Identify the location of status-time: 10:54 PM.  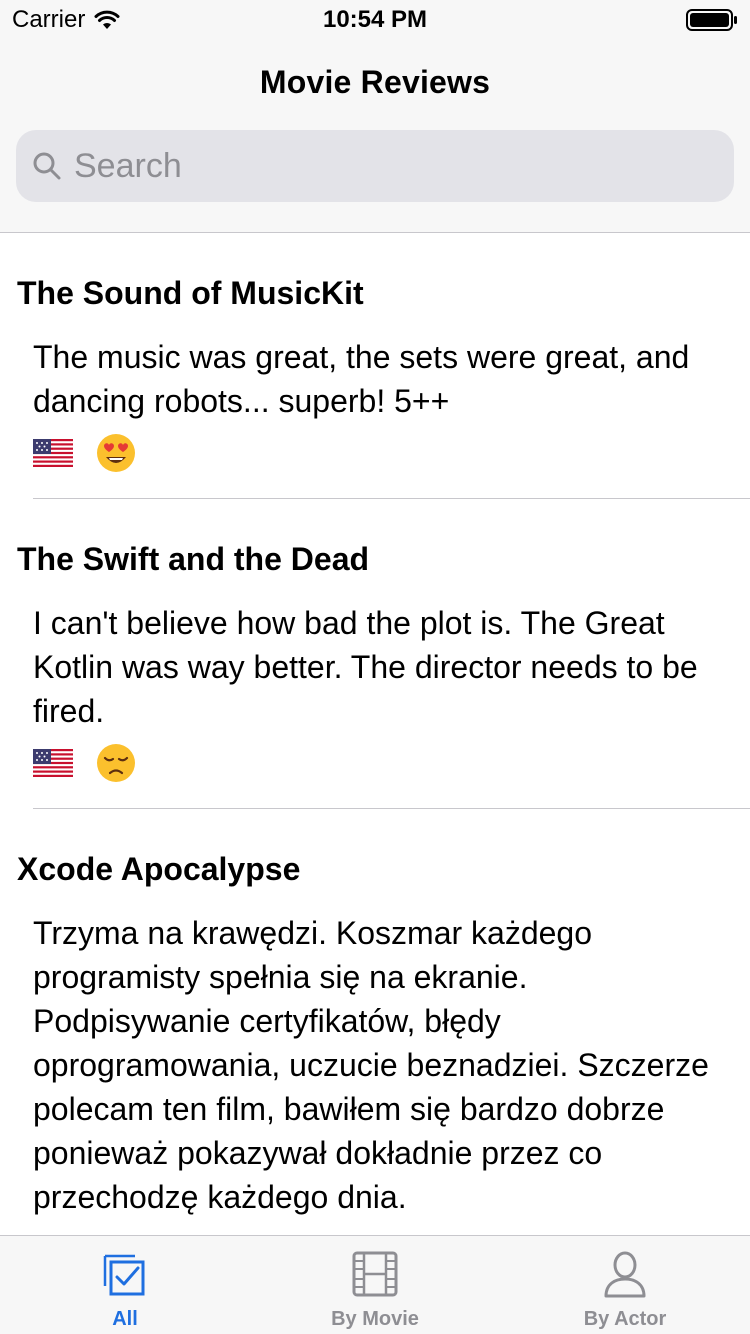
(375, 19).